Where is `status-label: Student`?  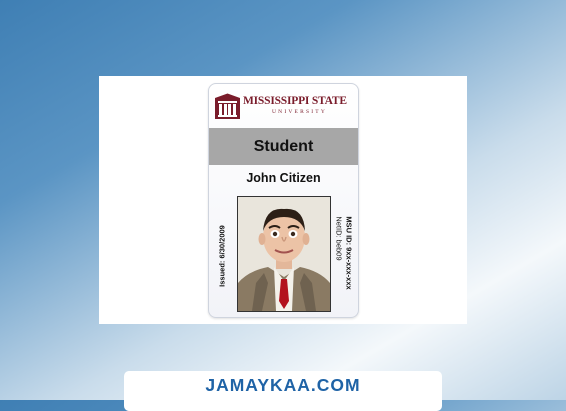
status-label: Student is located at coordinates (283, 146).